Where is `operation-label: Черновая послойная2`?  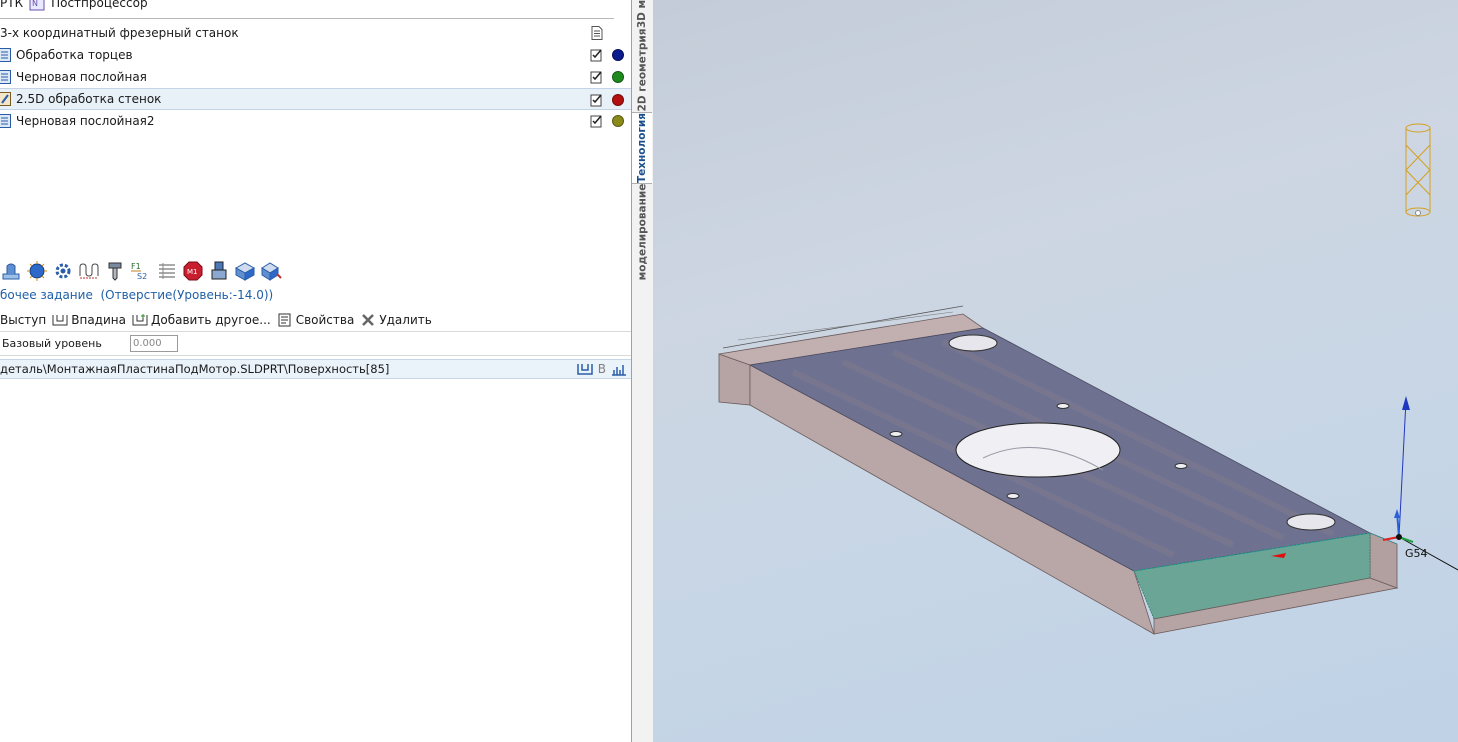 operation-label: Черновая послойная2 is located at coordinates (85, 121).